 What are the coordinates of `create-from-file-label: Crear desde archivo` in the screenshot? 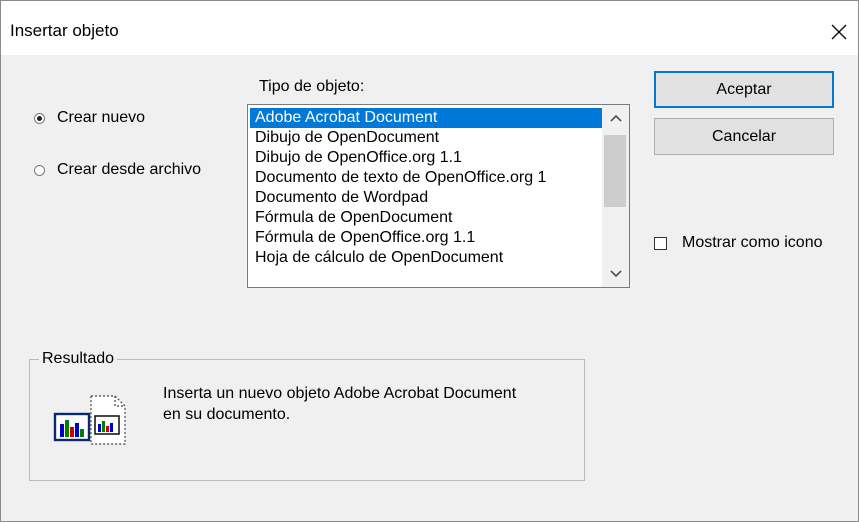 It's located at (129, 169).